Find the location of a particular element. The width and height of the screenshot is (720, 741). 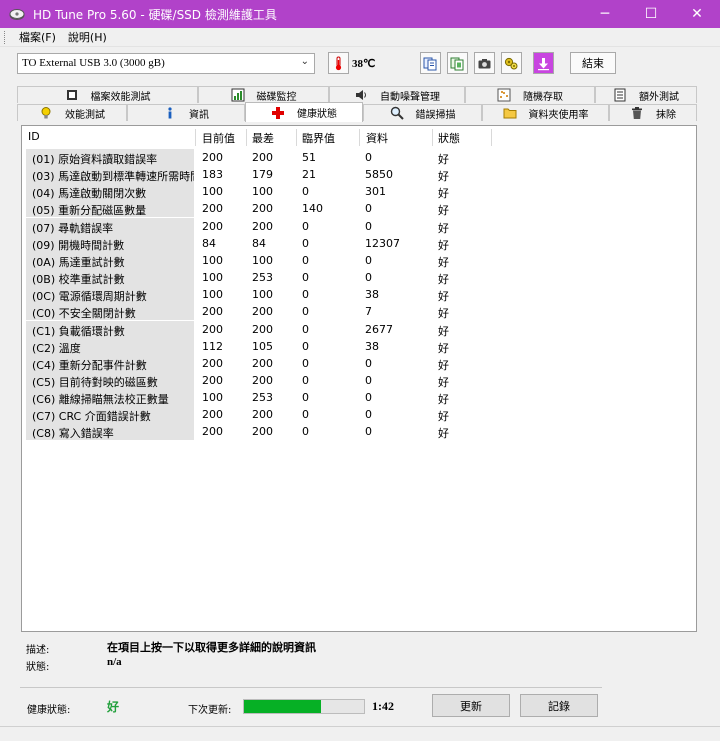

table-row: (C6) 離線掃瞄無法校正數量 100 253 0 0 好 is located at coordinates (359, 398).